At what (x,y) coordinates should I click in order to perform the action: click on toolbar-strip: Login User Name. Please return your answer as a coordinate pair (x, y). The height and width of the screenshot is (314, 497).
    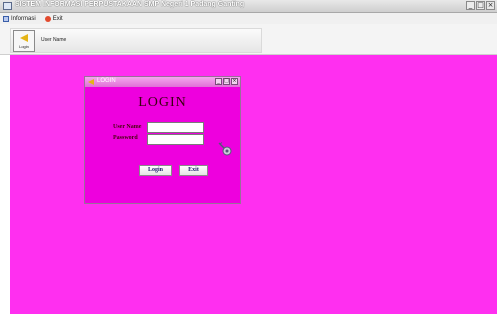
    Looking at the image, I should click on (136, 40).